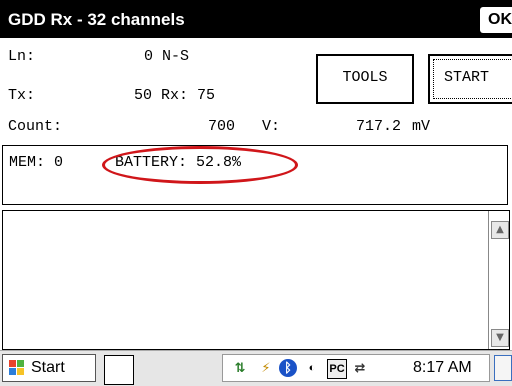 This screenshot has width=512, height=386. I want to click on system-tray: ⇅ ⚡ ᛒ ◐ PC ⇄ 8:17 AM, so click(356, 368).